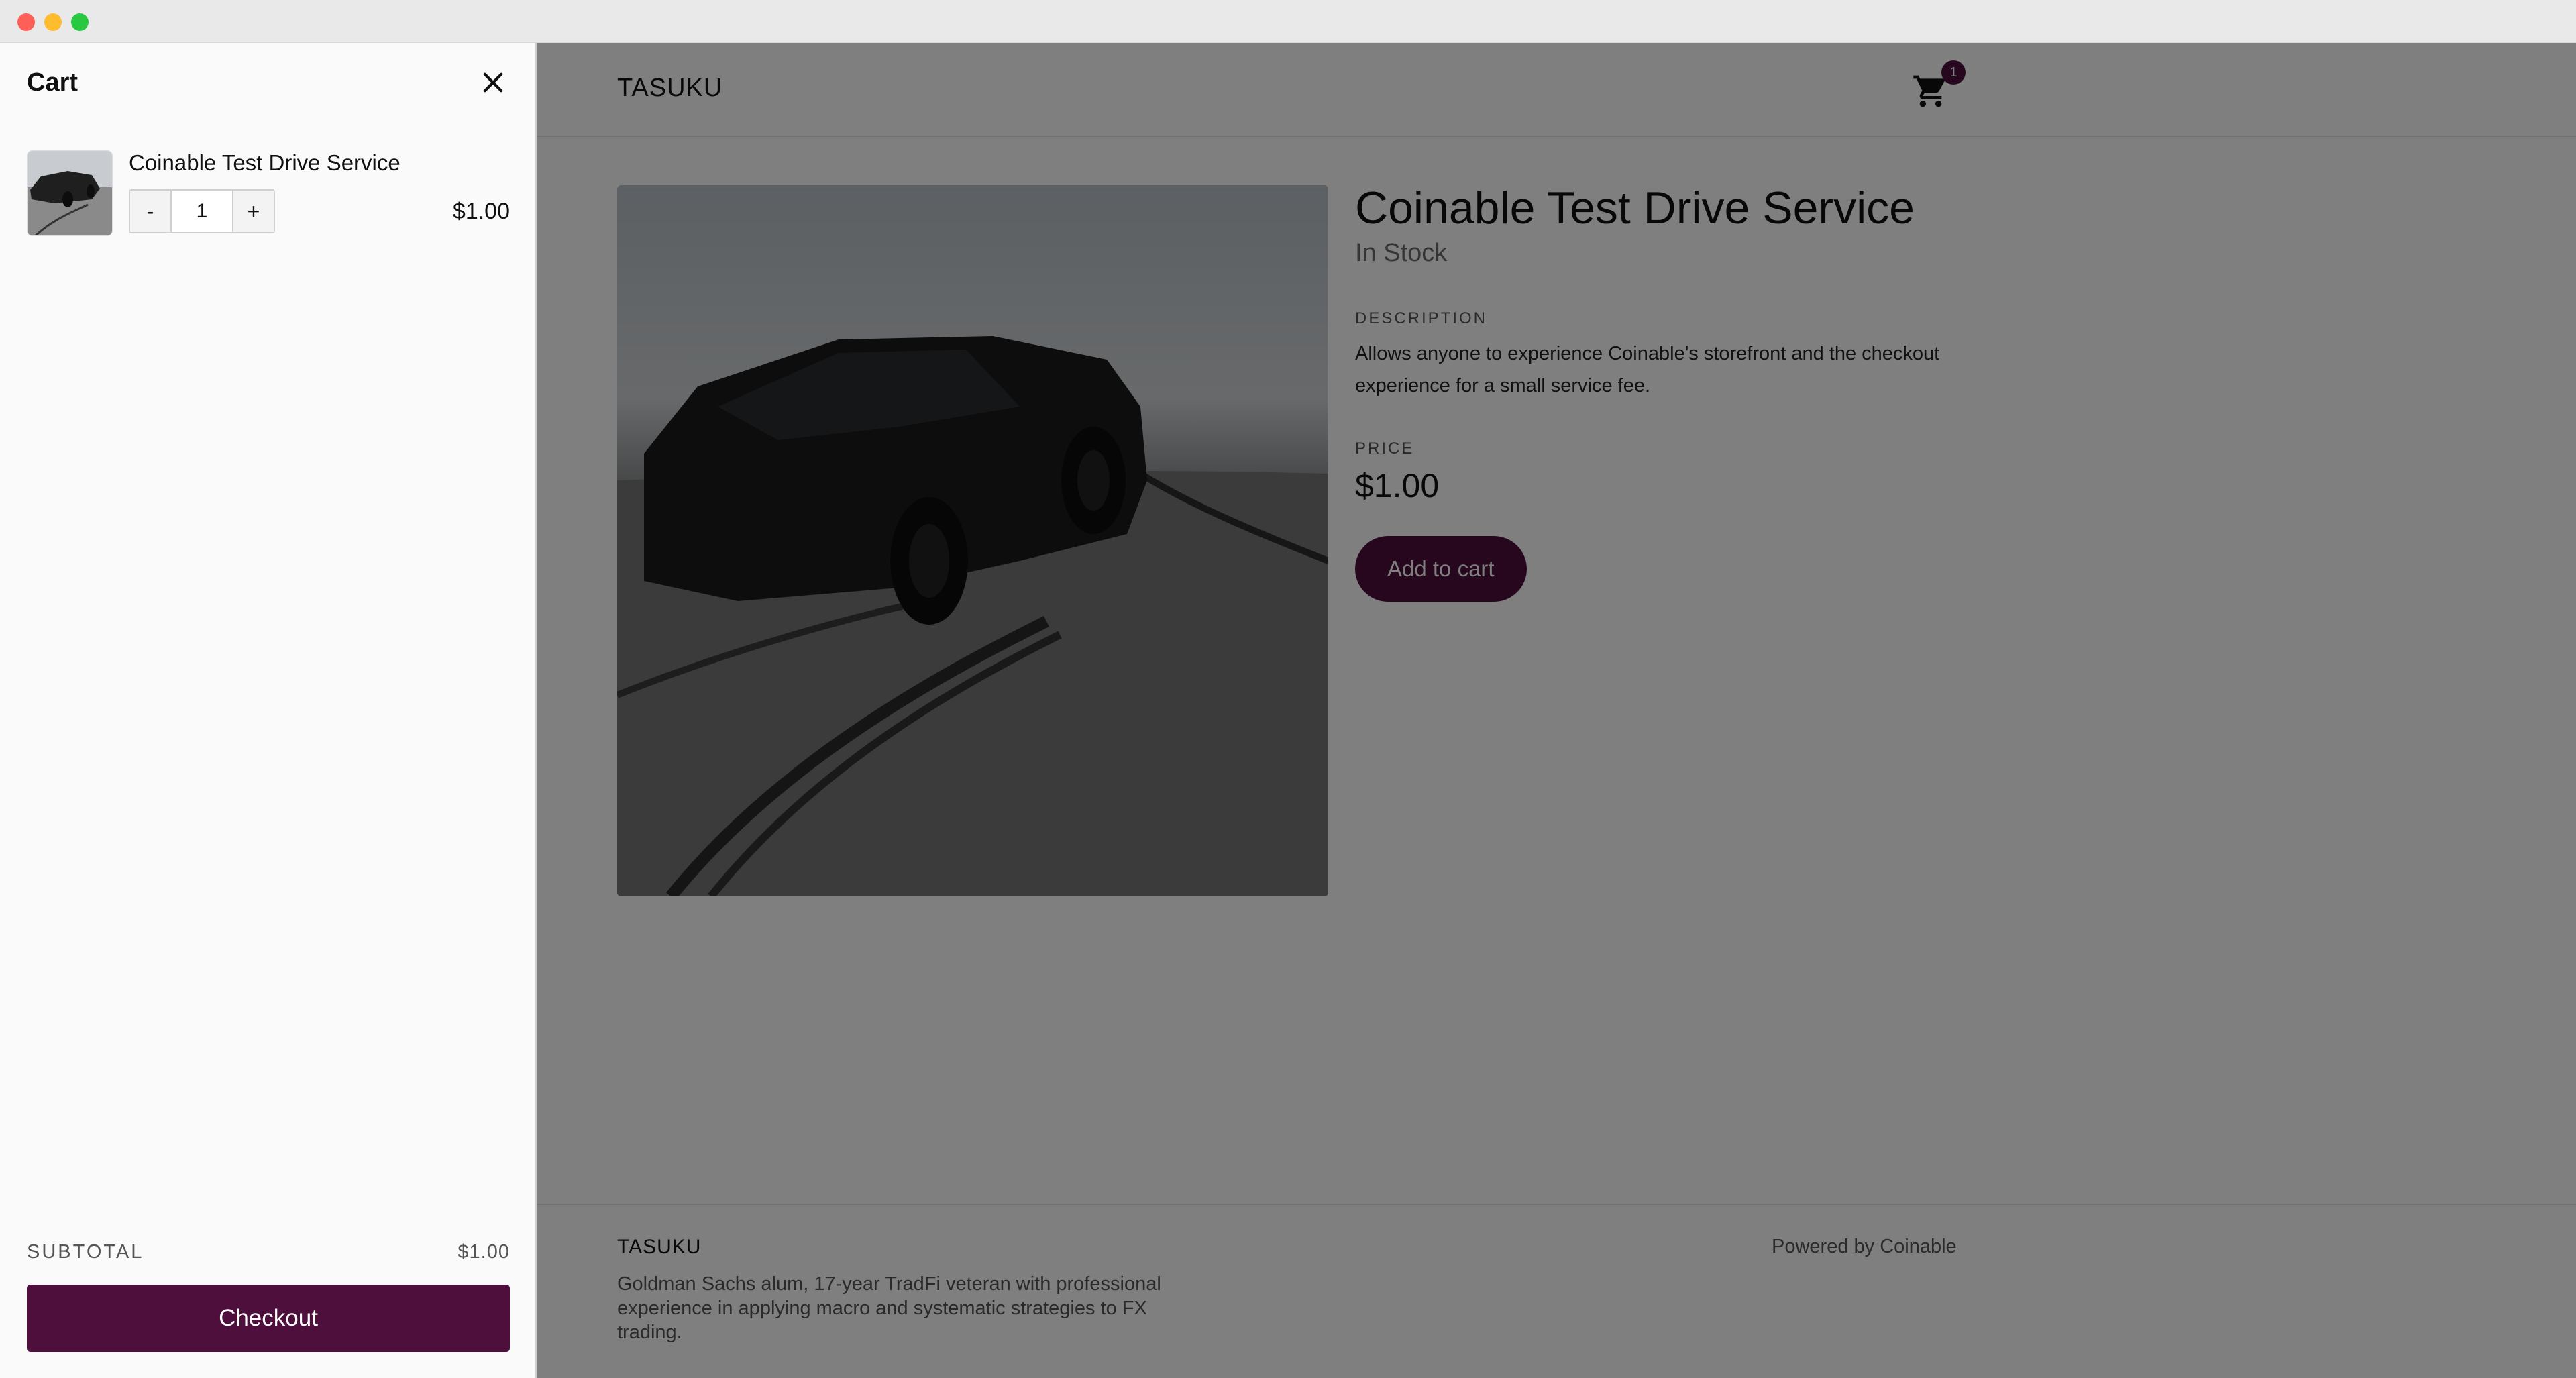 This screenshot has height=1378, width=2576. Describe the element at coordinates (151, 211) in the screenshot. I see `decrease-quantity-button: -` at that location.